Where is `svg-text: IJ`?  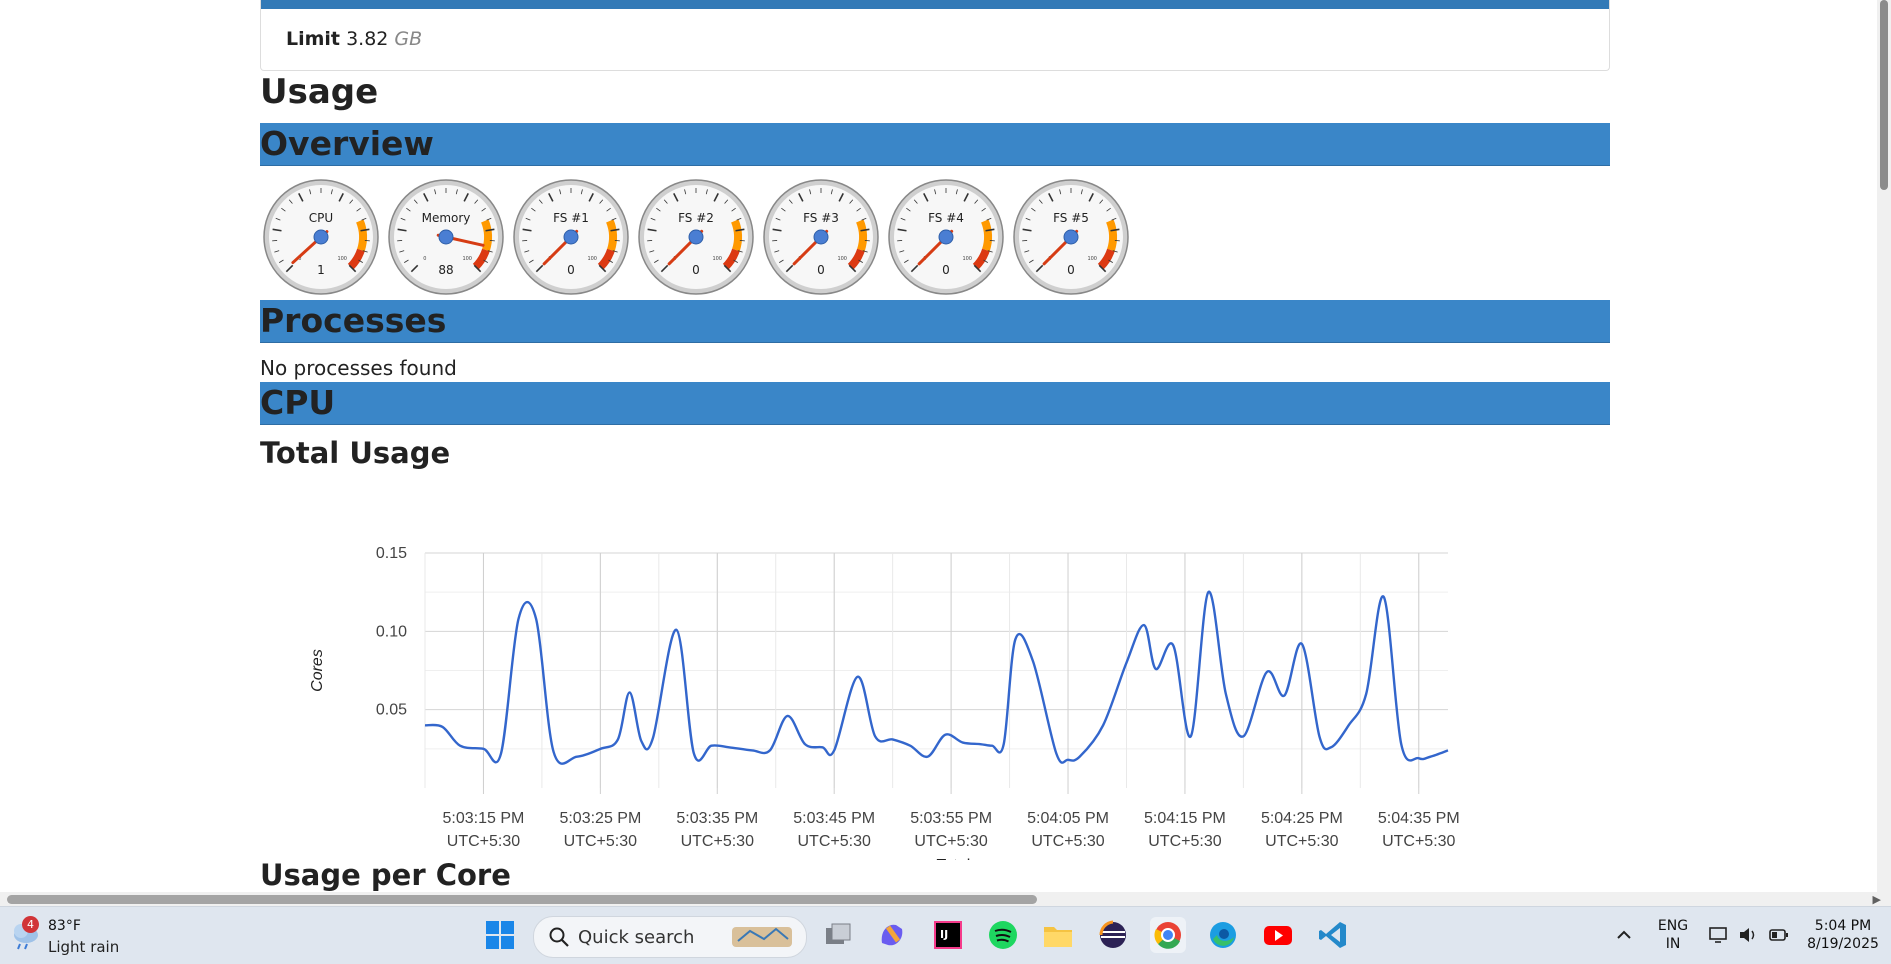
svg-text: IJ is located at coordinates (944, 934).